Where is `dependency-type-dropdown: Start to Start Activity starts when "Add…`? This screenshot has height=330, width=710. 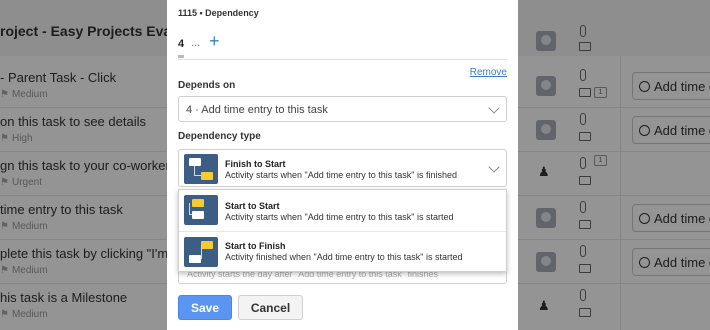
dependency-type-dropdown: Start to Start Activity starts when "Add… is located at coordinates (342, 230).